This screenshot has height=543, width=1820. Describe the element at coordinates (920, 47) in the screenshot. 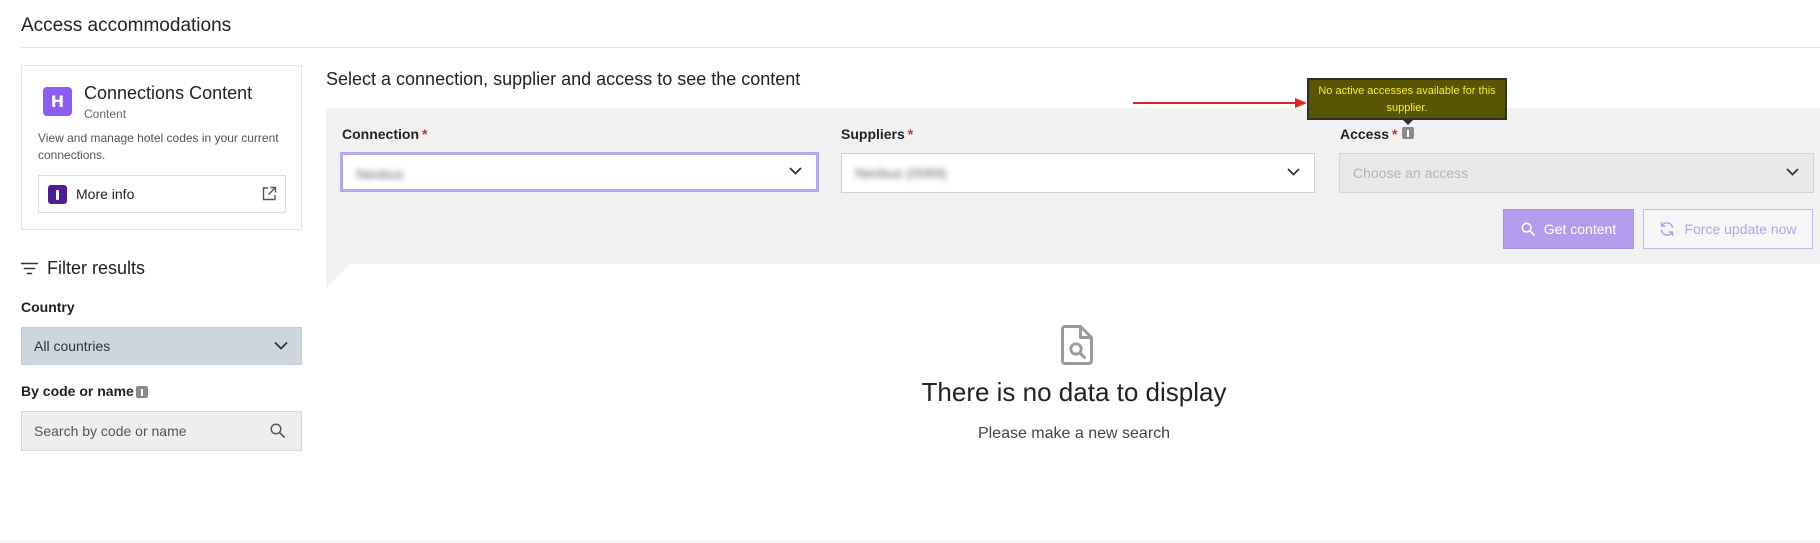

I see `title-divider` at that location.